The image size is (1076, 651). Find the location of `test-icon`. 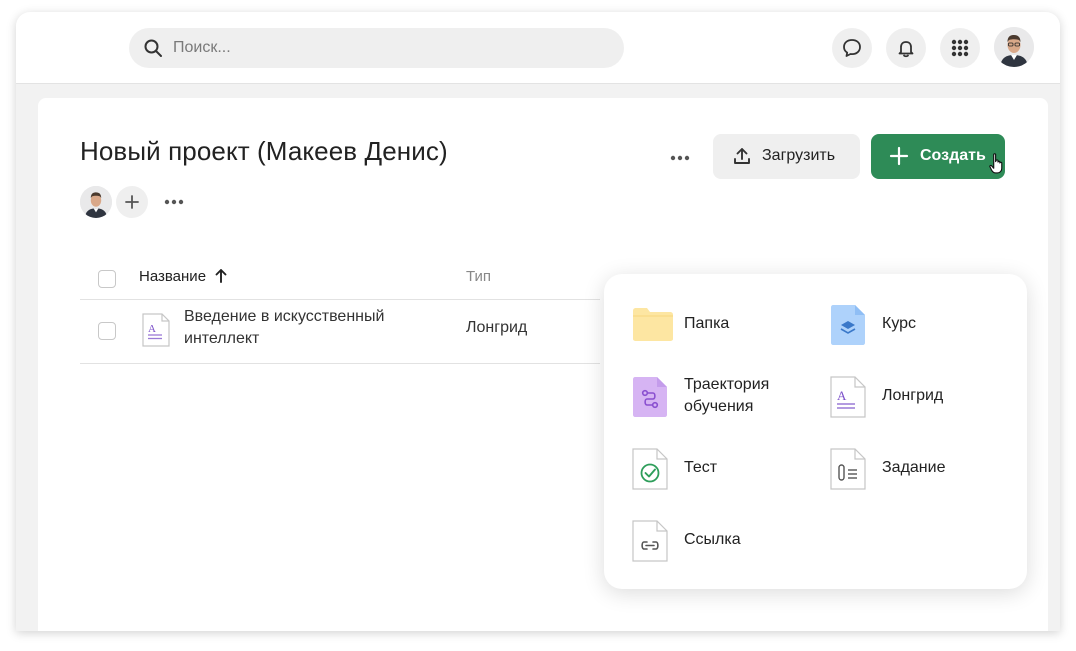

test-icon is located at coordinates (650, 469).